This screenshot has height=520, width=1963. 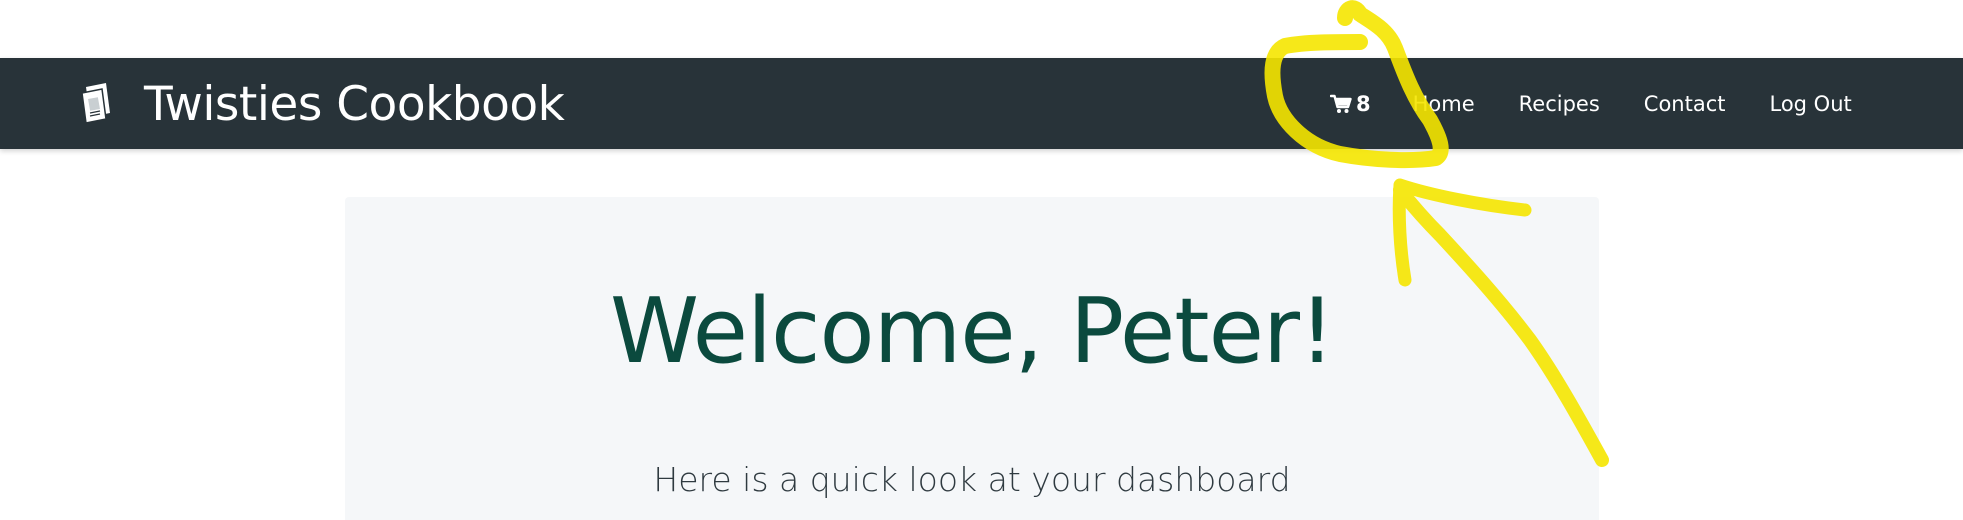 I want to click on nav-link-home: Home, so click(x=1444, y=104).